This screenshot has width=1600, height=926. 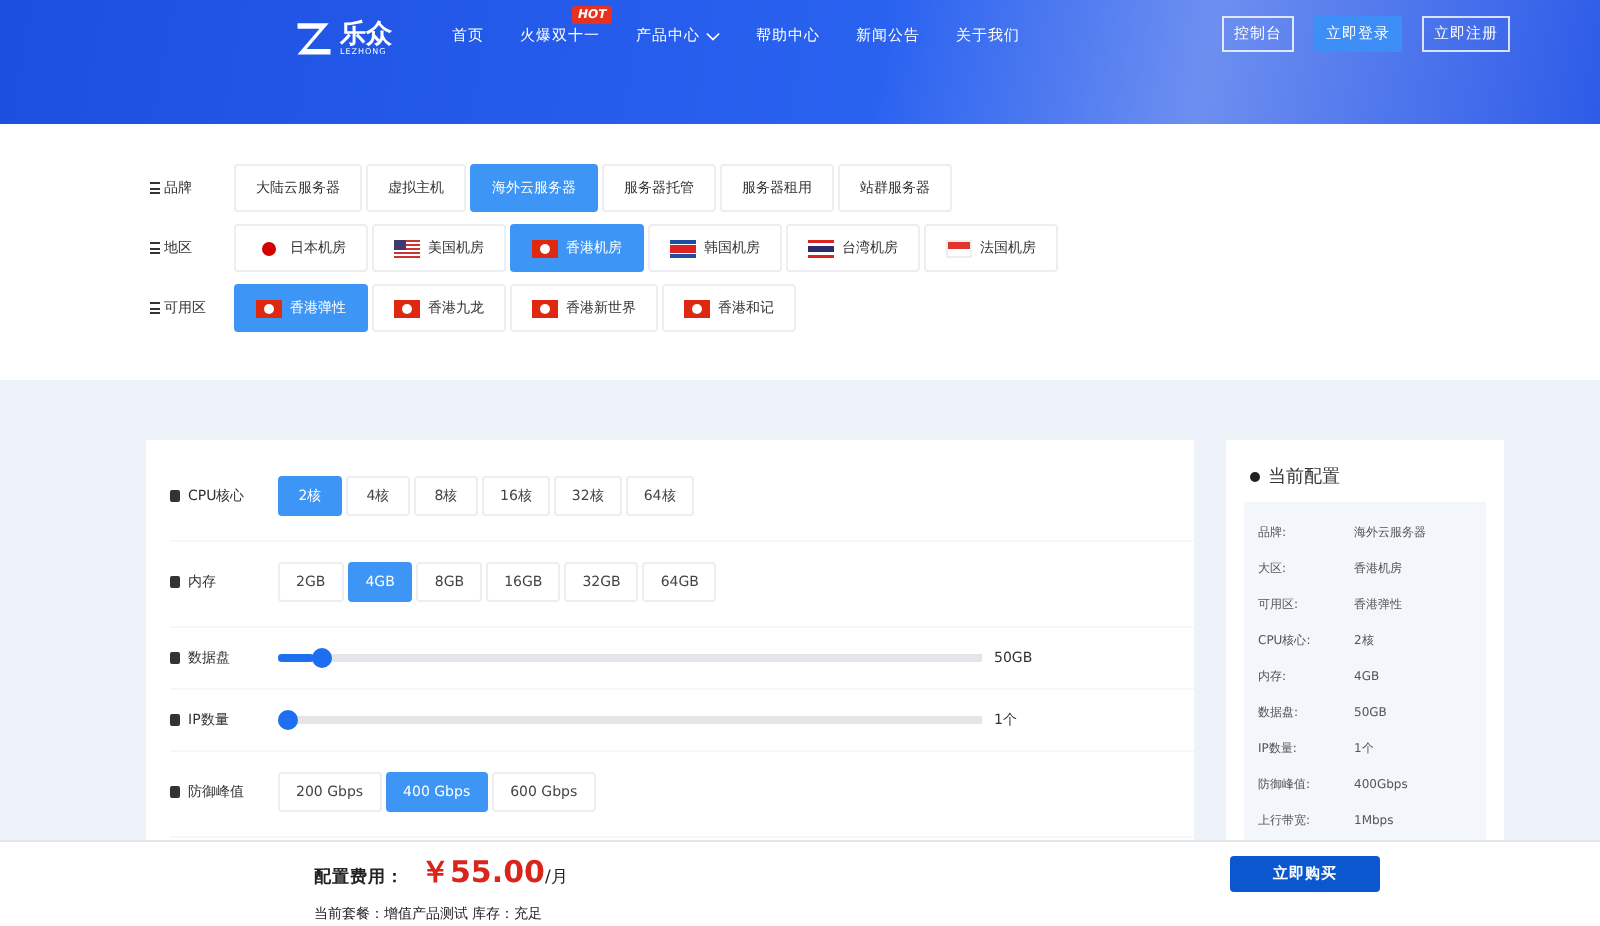 I want to click on price-unit: /月, so click(x=556, y=878).